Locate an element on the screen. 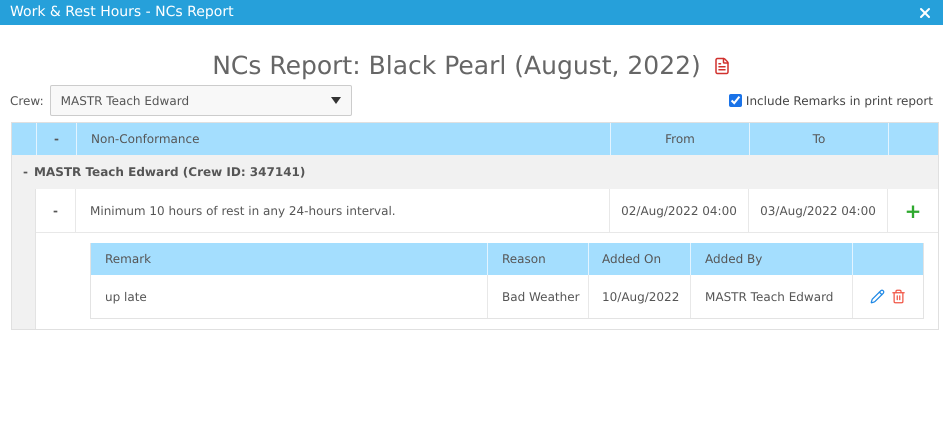 The width and height of the screenshot is (943, 447). column-header: Remark is located at coordinates (289, 259).